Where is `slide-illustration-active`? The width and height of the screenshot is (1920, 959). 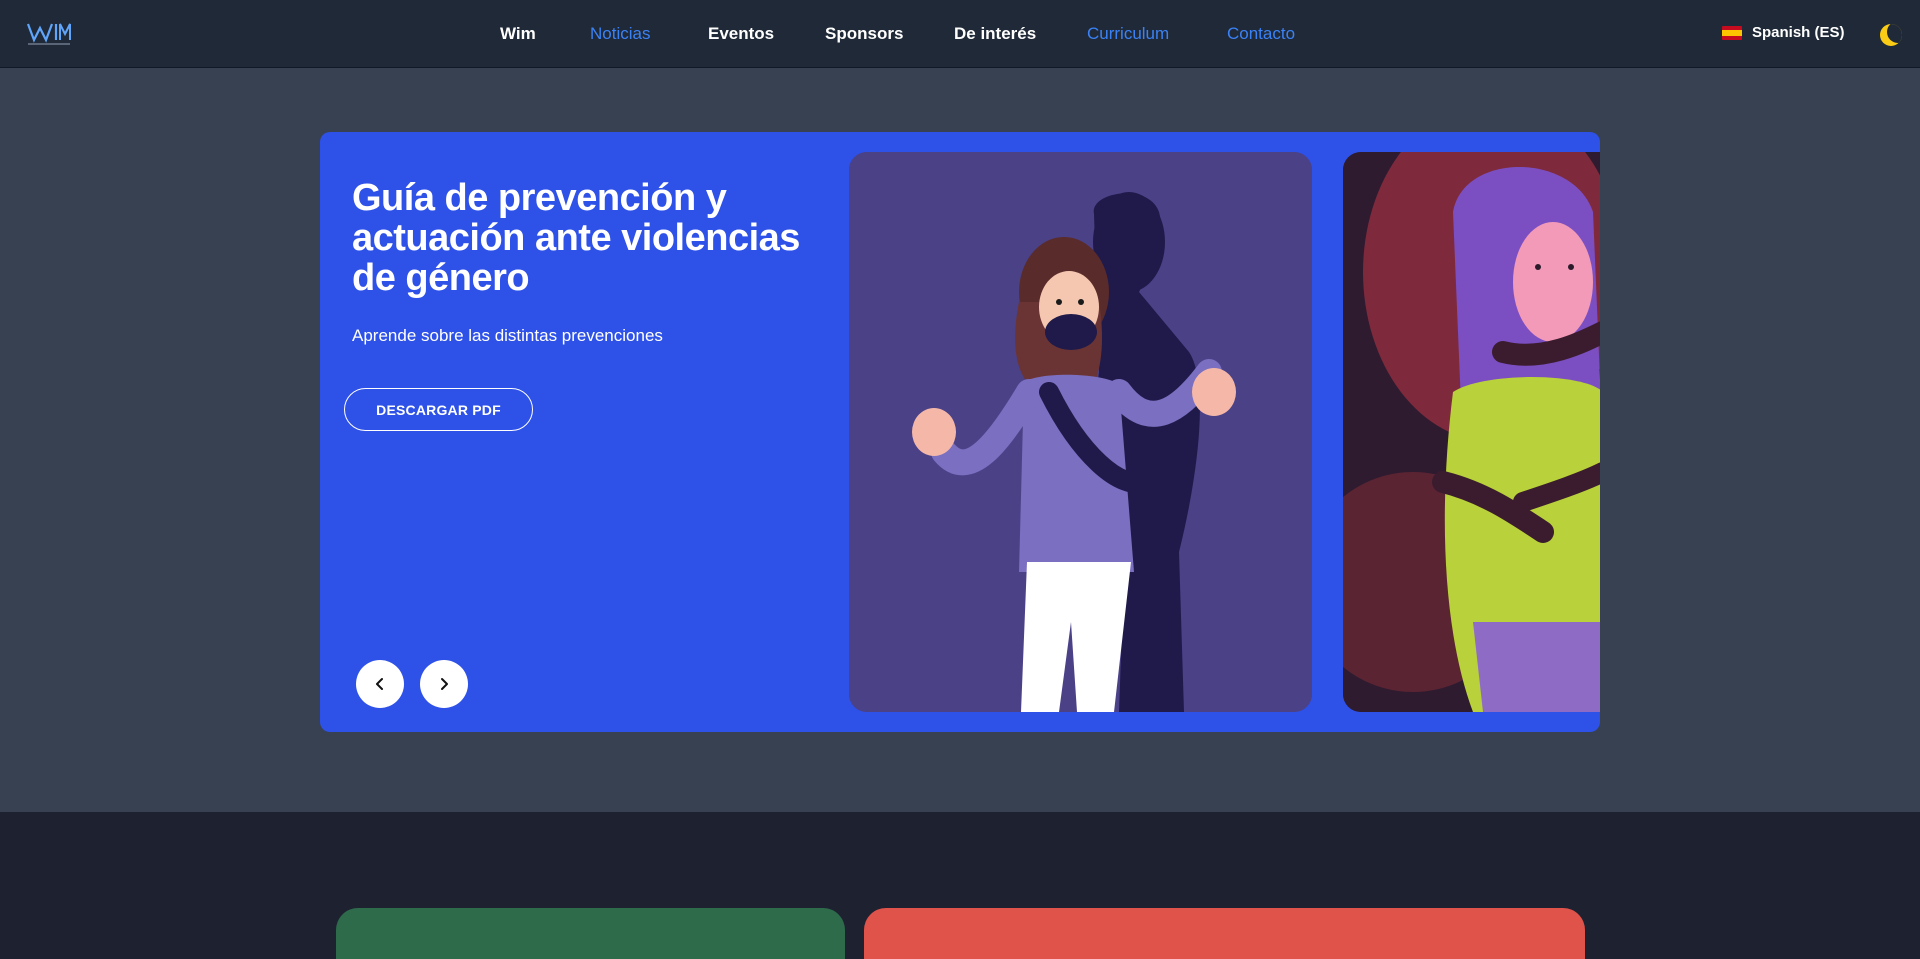
slide-illustration-active is located at coordinates (1080, 432).